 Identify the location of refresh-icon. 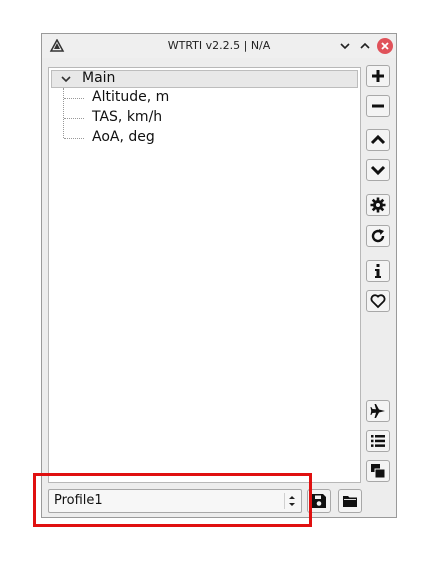
(378, 236).